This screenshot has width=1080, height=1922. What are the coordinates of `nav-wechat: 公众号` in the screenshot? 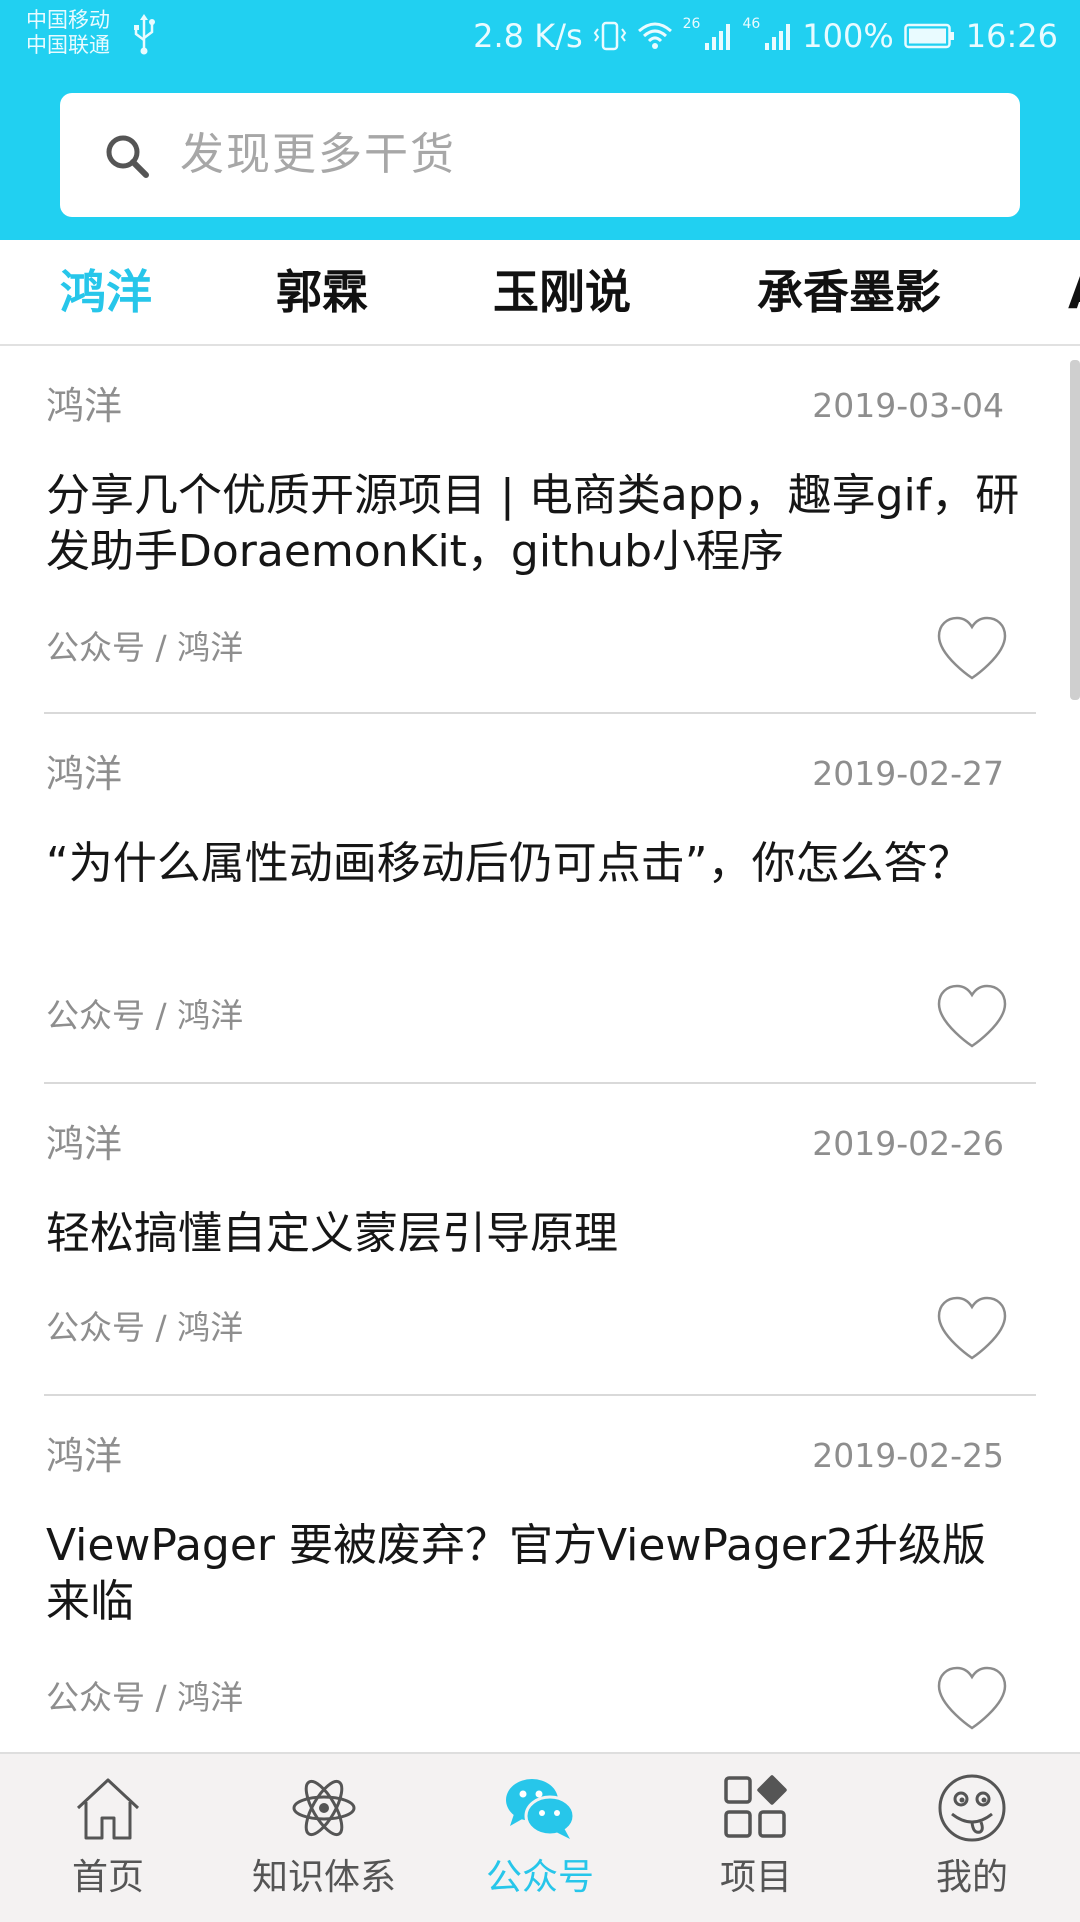 It's located at (540, 1838).